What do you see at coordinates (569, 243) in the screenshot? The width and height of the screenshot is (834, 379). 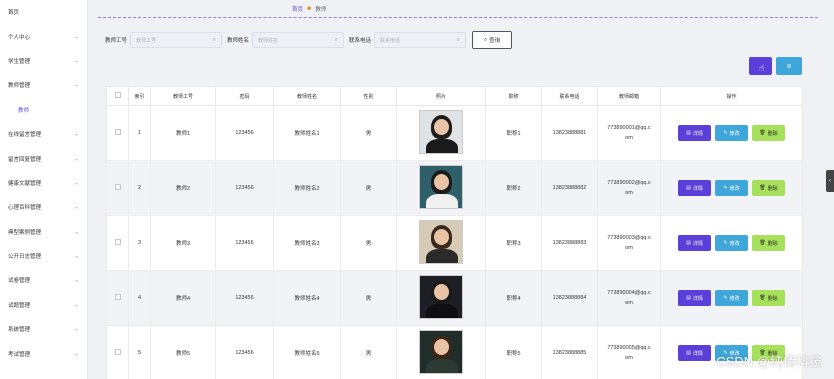 I see `cell-phone: 13823888883` at bounding box center [569, 243].